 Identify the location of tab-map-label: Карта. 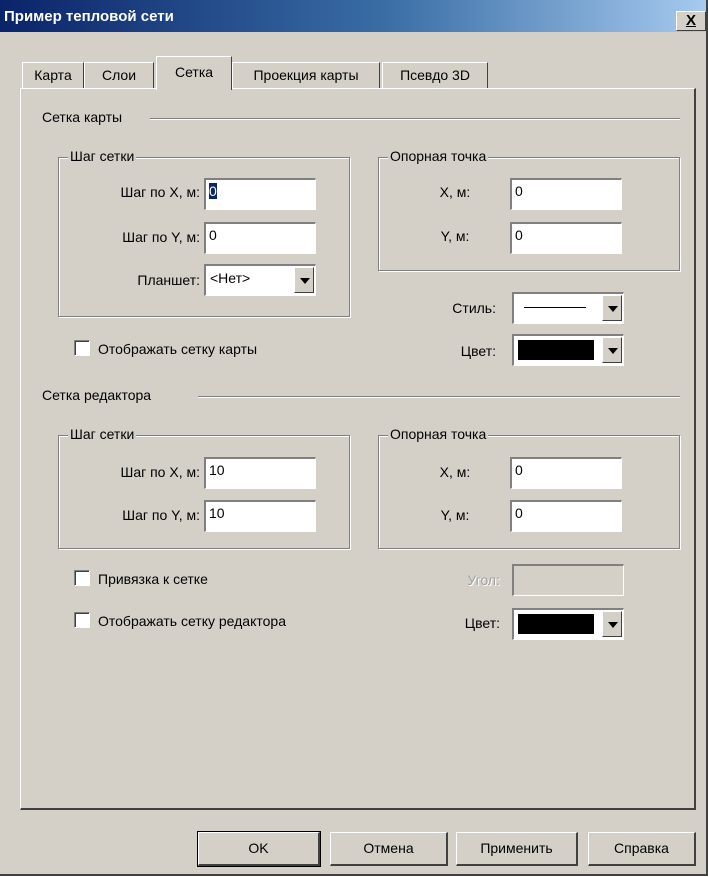
(53, 75).